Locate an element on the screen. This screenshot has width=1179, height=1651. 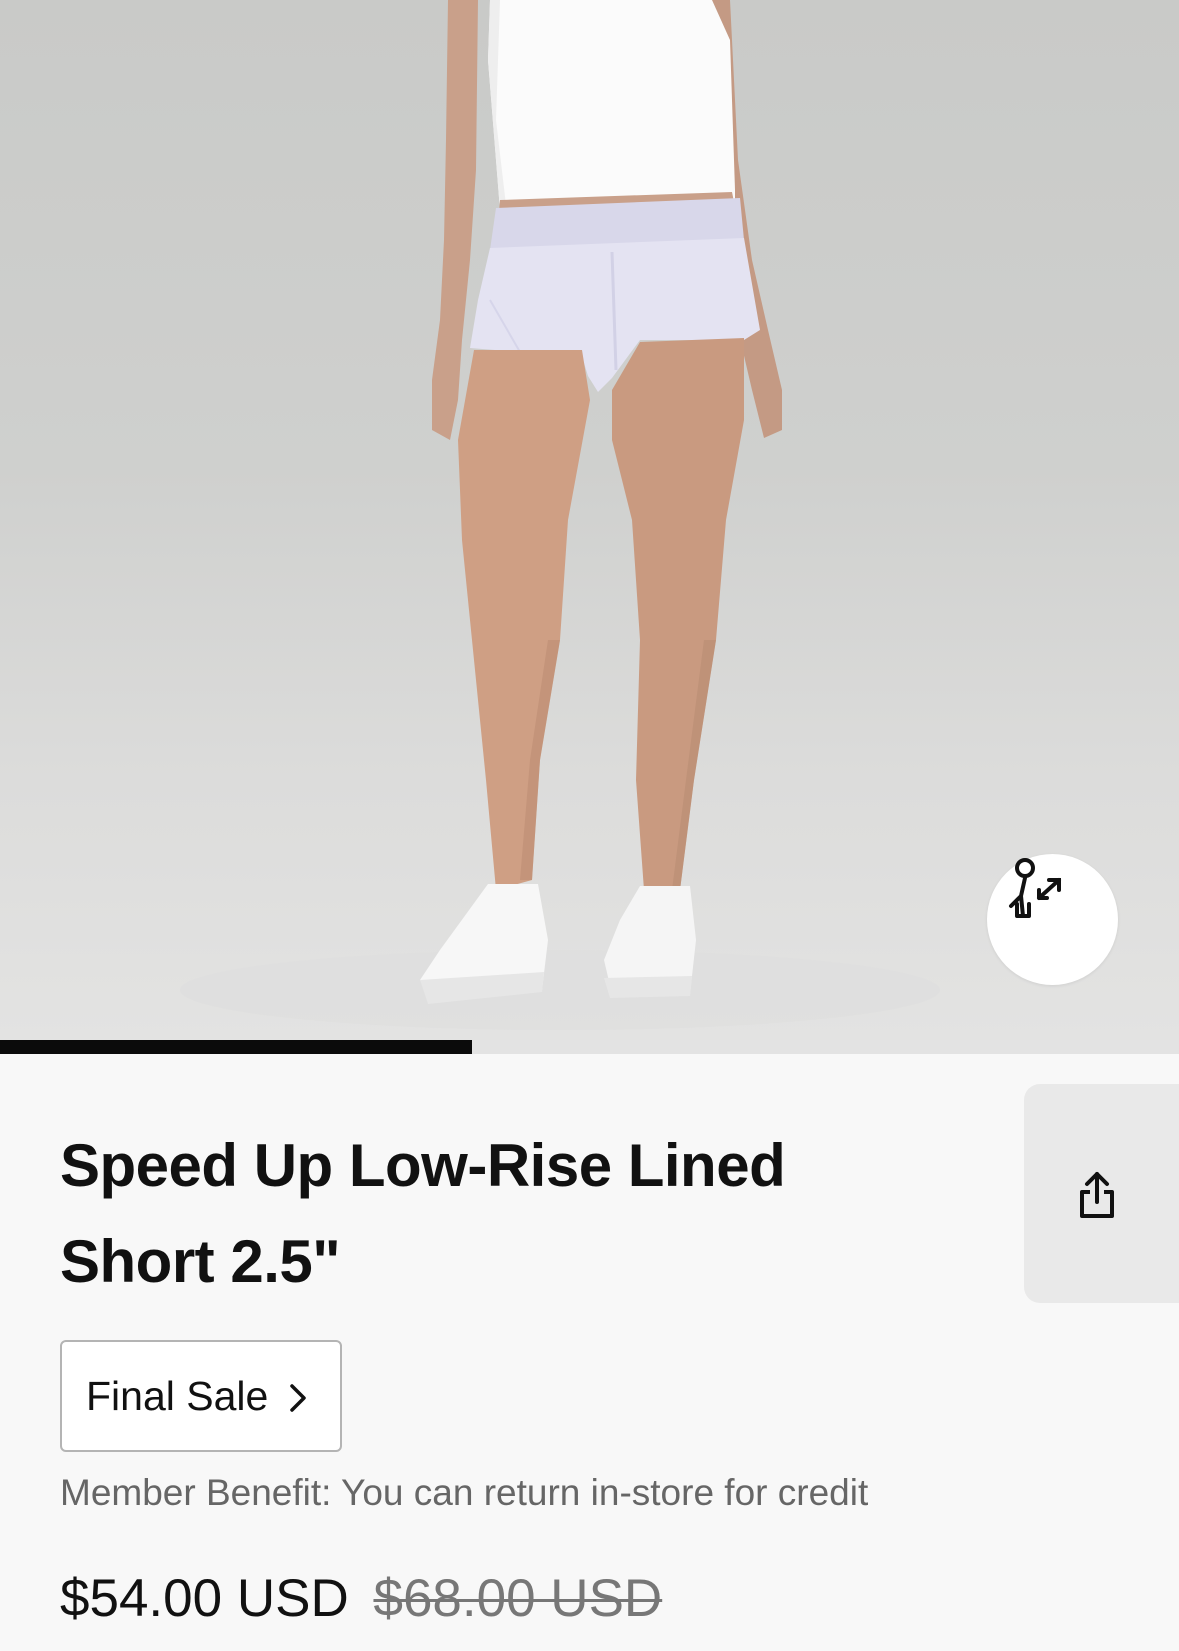
chevron-right-icon is located at coordinates (298, 1398).